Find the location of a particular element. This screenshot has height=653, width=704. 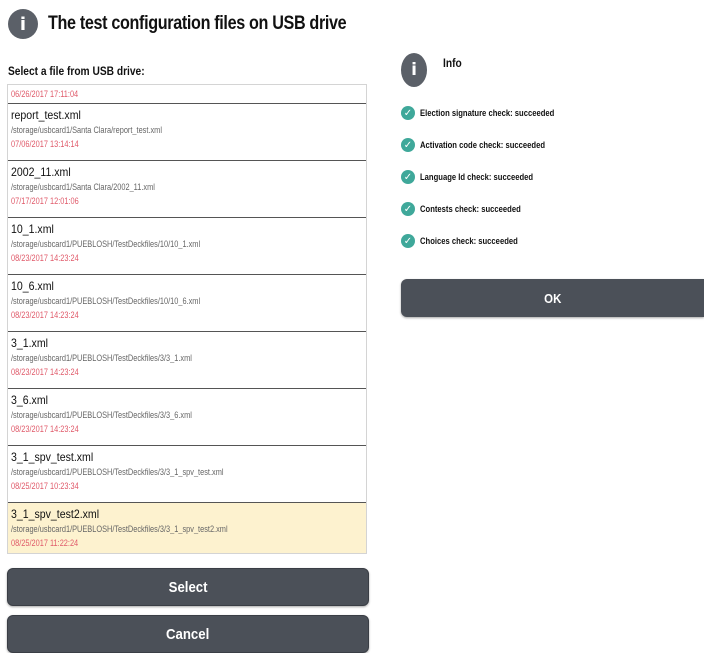

check-row: ✓ Choices check: succeeded is located at coordinates (468, 241).